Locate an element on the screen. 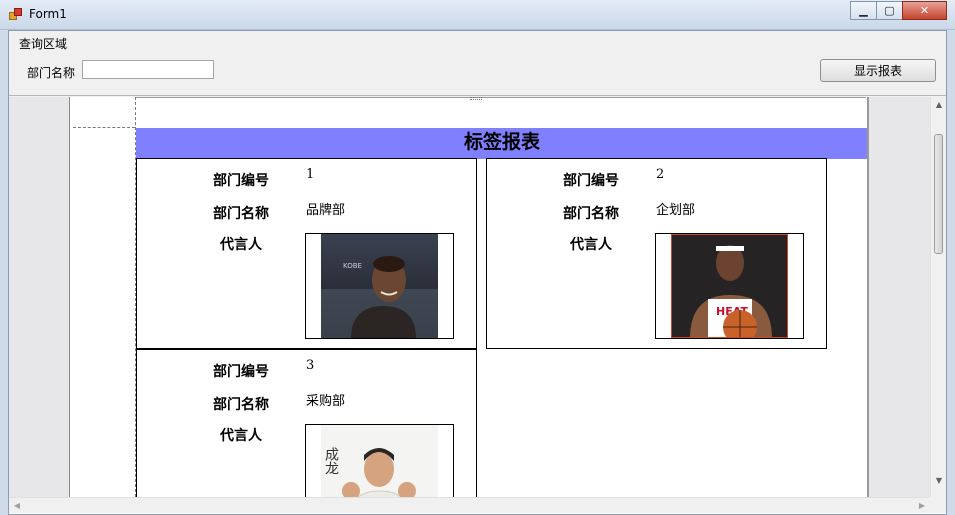 The height and width of the screenshot is (515, 955). label-card-2: 部门编号 2 部门名称 企划部 代言人 HEAT is located at coordinates (656, 253).